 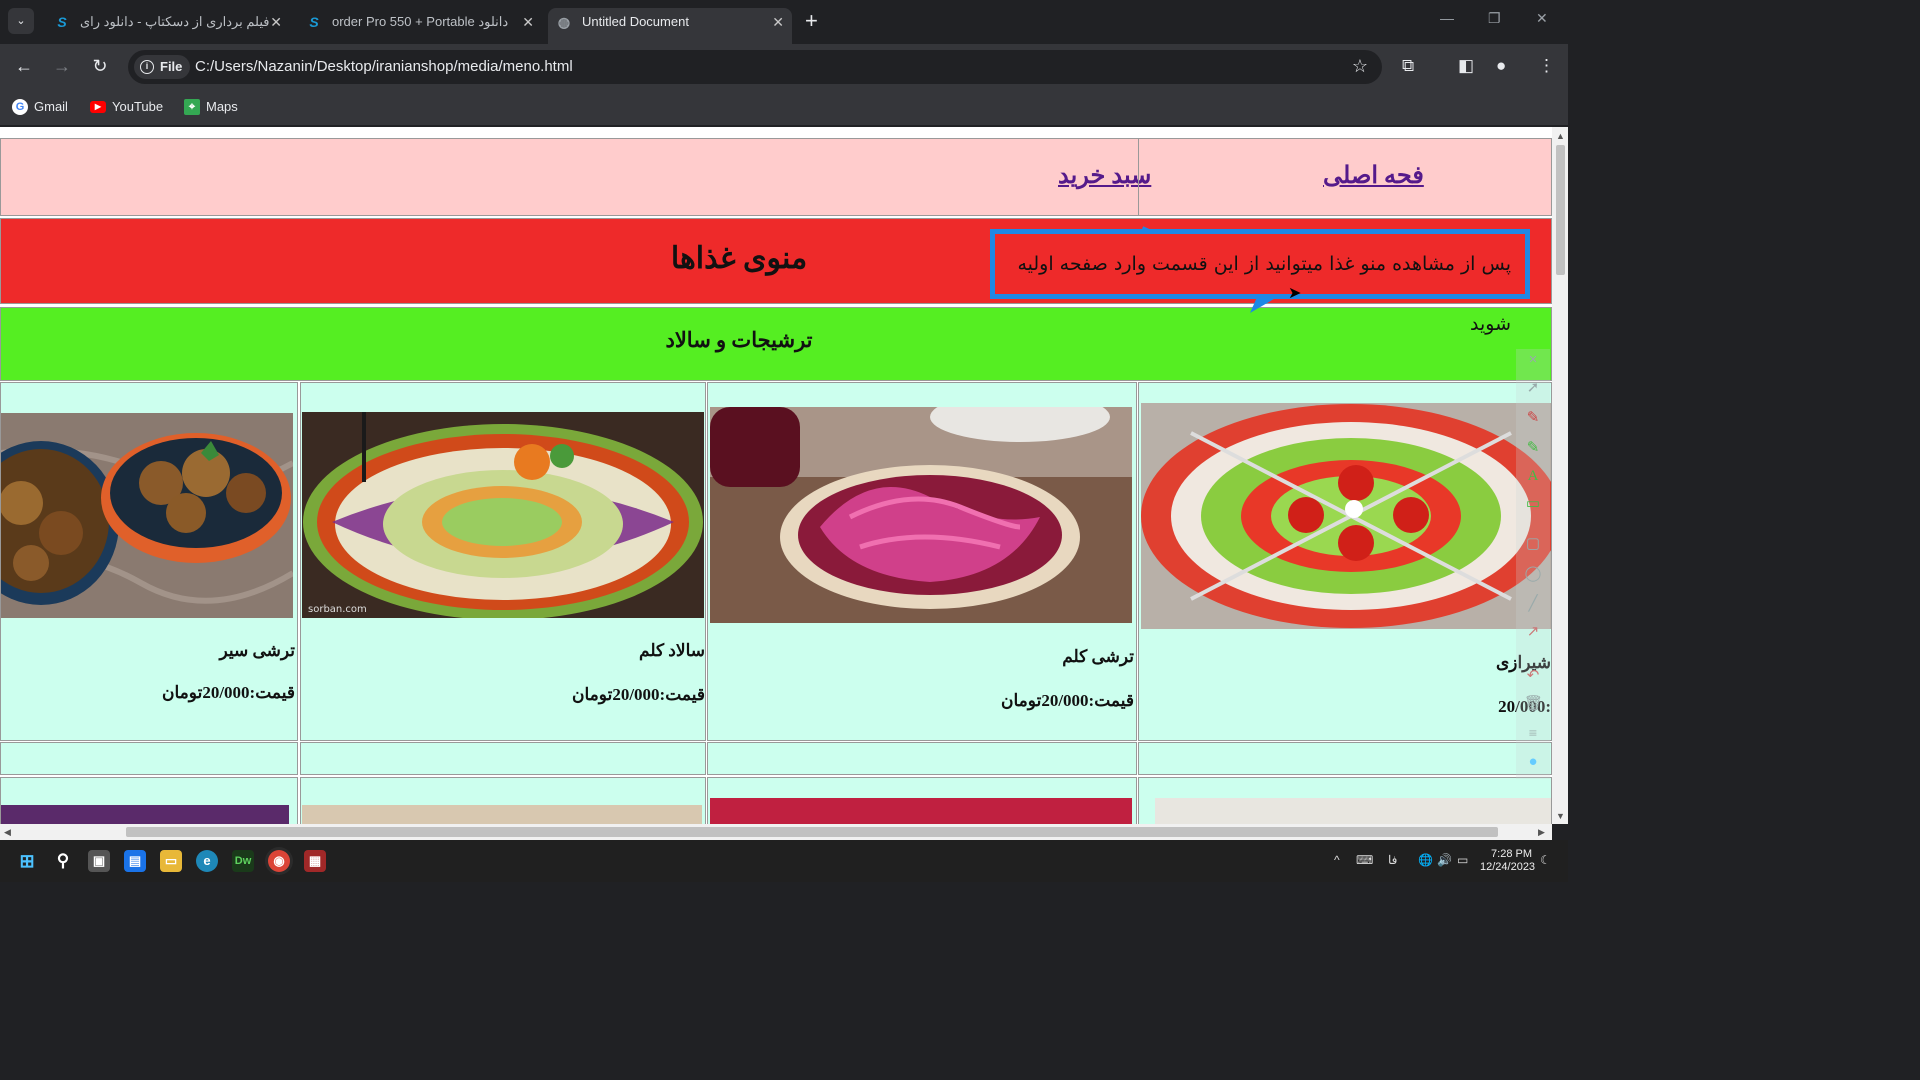 What do you see at coordinates (315, 861) in the screenshot?
I see `winrar-icon: ▦` at bounding box center [315, 861].